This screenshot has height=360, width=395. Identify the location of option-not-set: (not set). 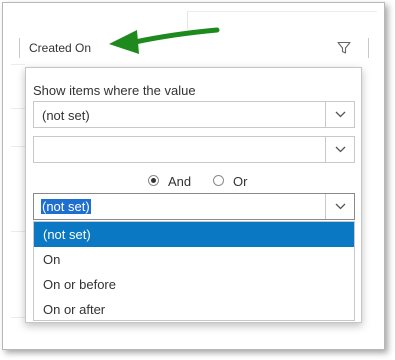
(194, 234).